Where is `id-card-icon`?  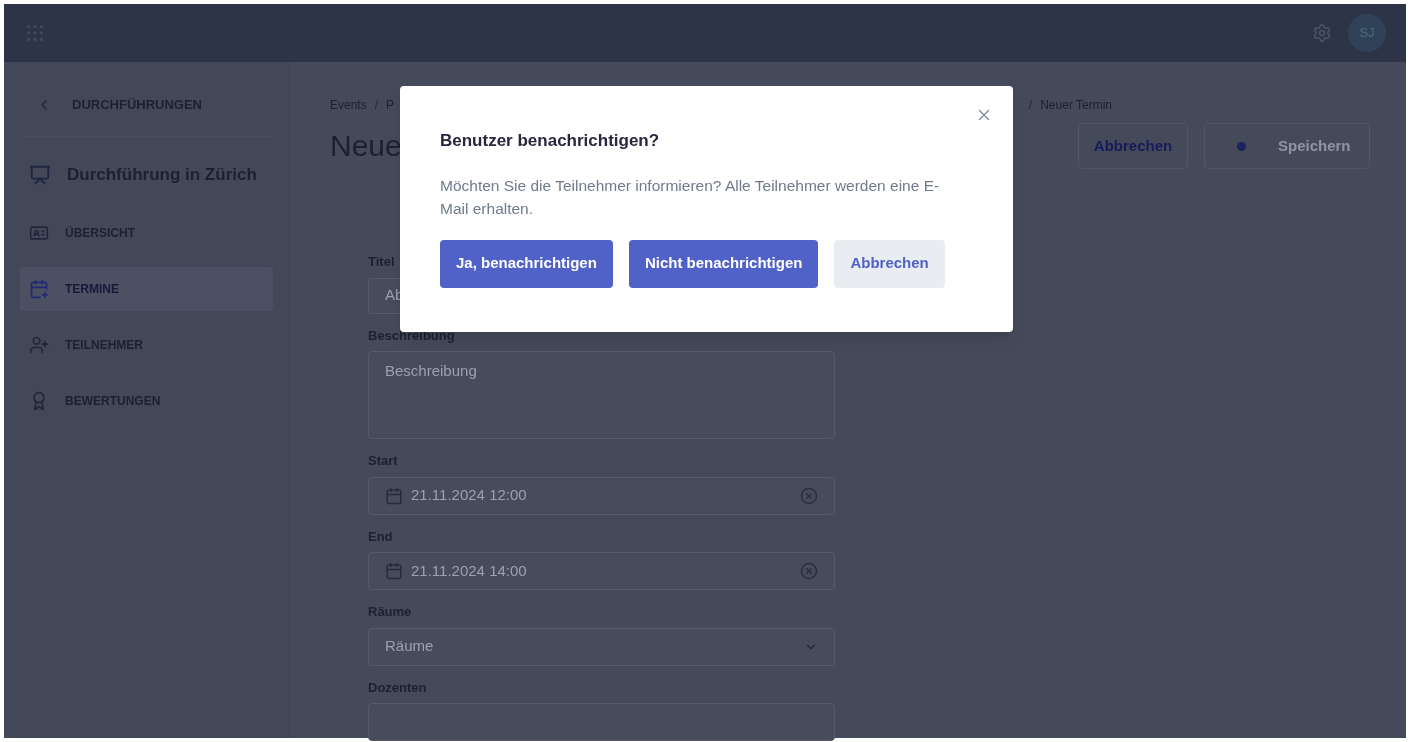 id-card-icon is located at coordinates (39, 233).